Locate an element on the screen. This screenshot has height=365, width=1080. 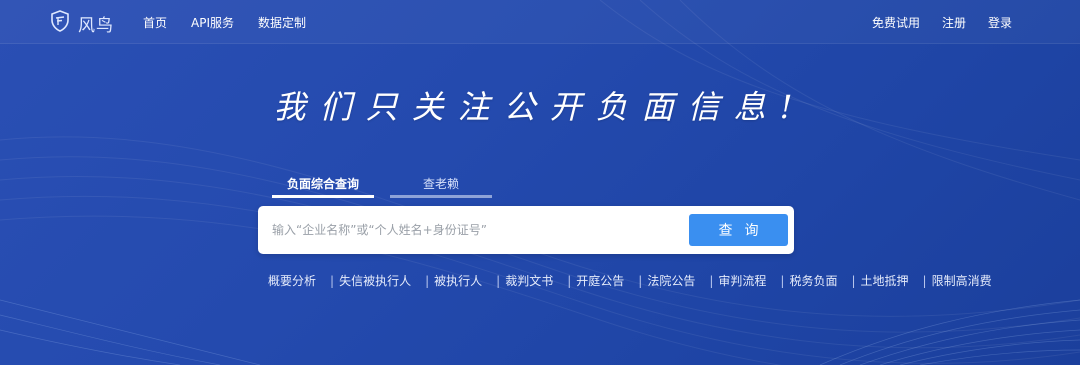
search-box: 查询 is located at coordinates (526, 230).